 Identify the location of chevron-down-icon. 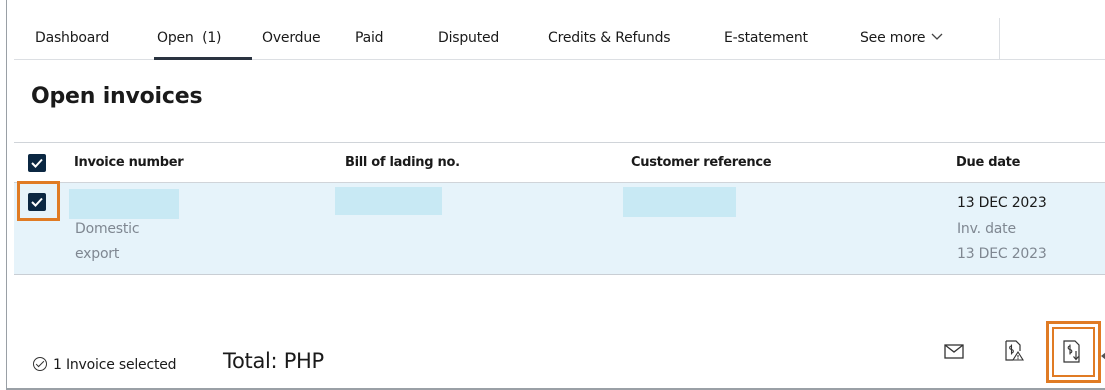
(937, 37).